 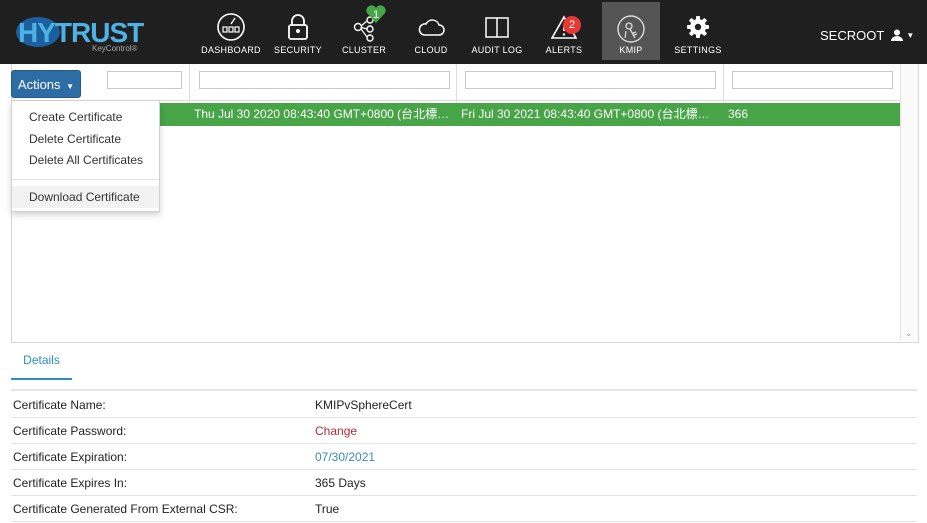 I want to click on nav-label: ALERTS, so click(x=564, y=50).